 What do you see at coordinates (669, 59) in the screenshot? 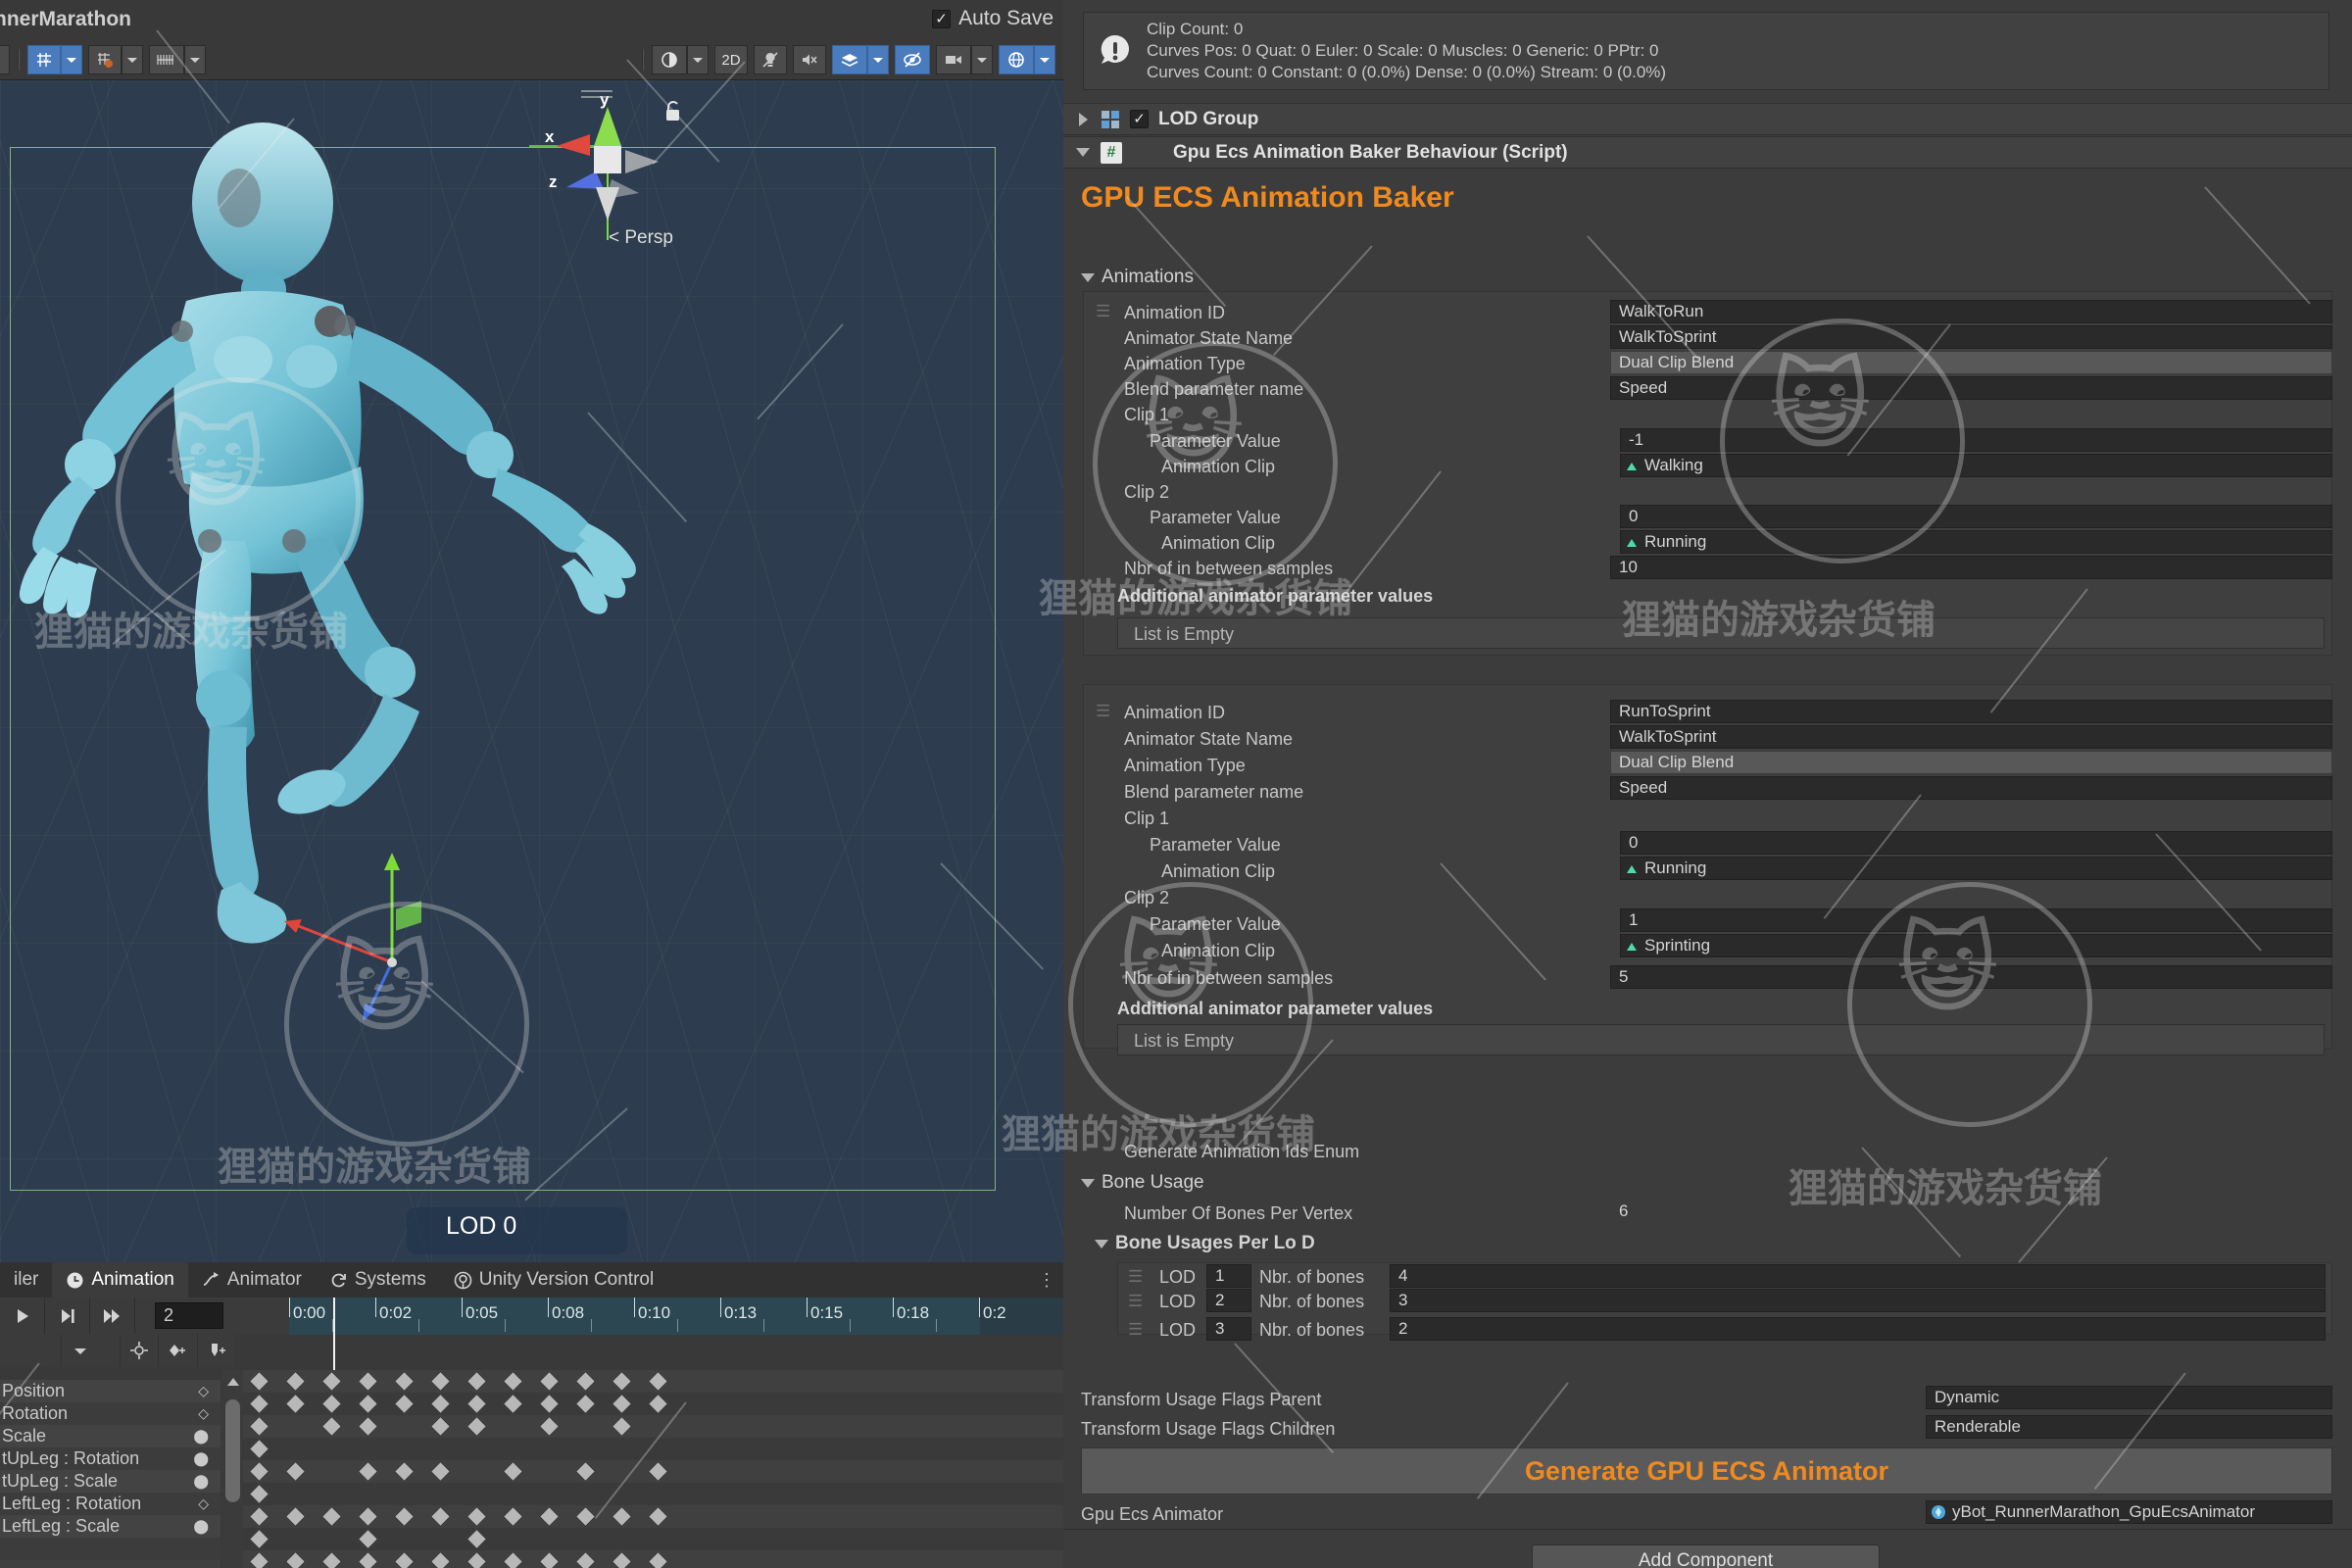
I see `shading-mode-button` at bounding box center [669, 59].